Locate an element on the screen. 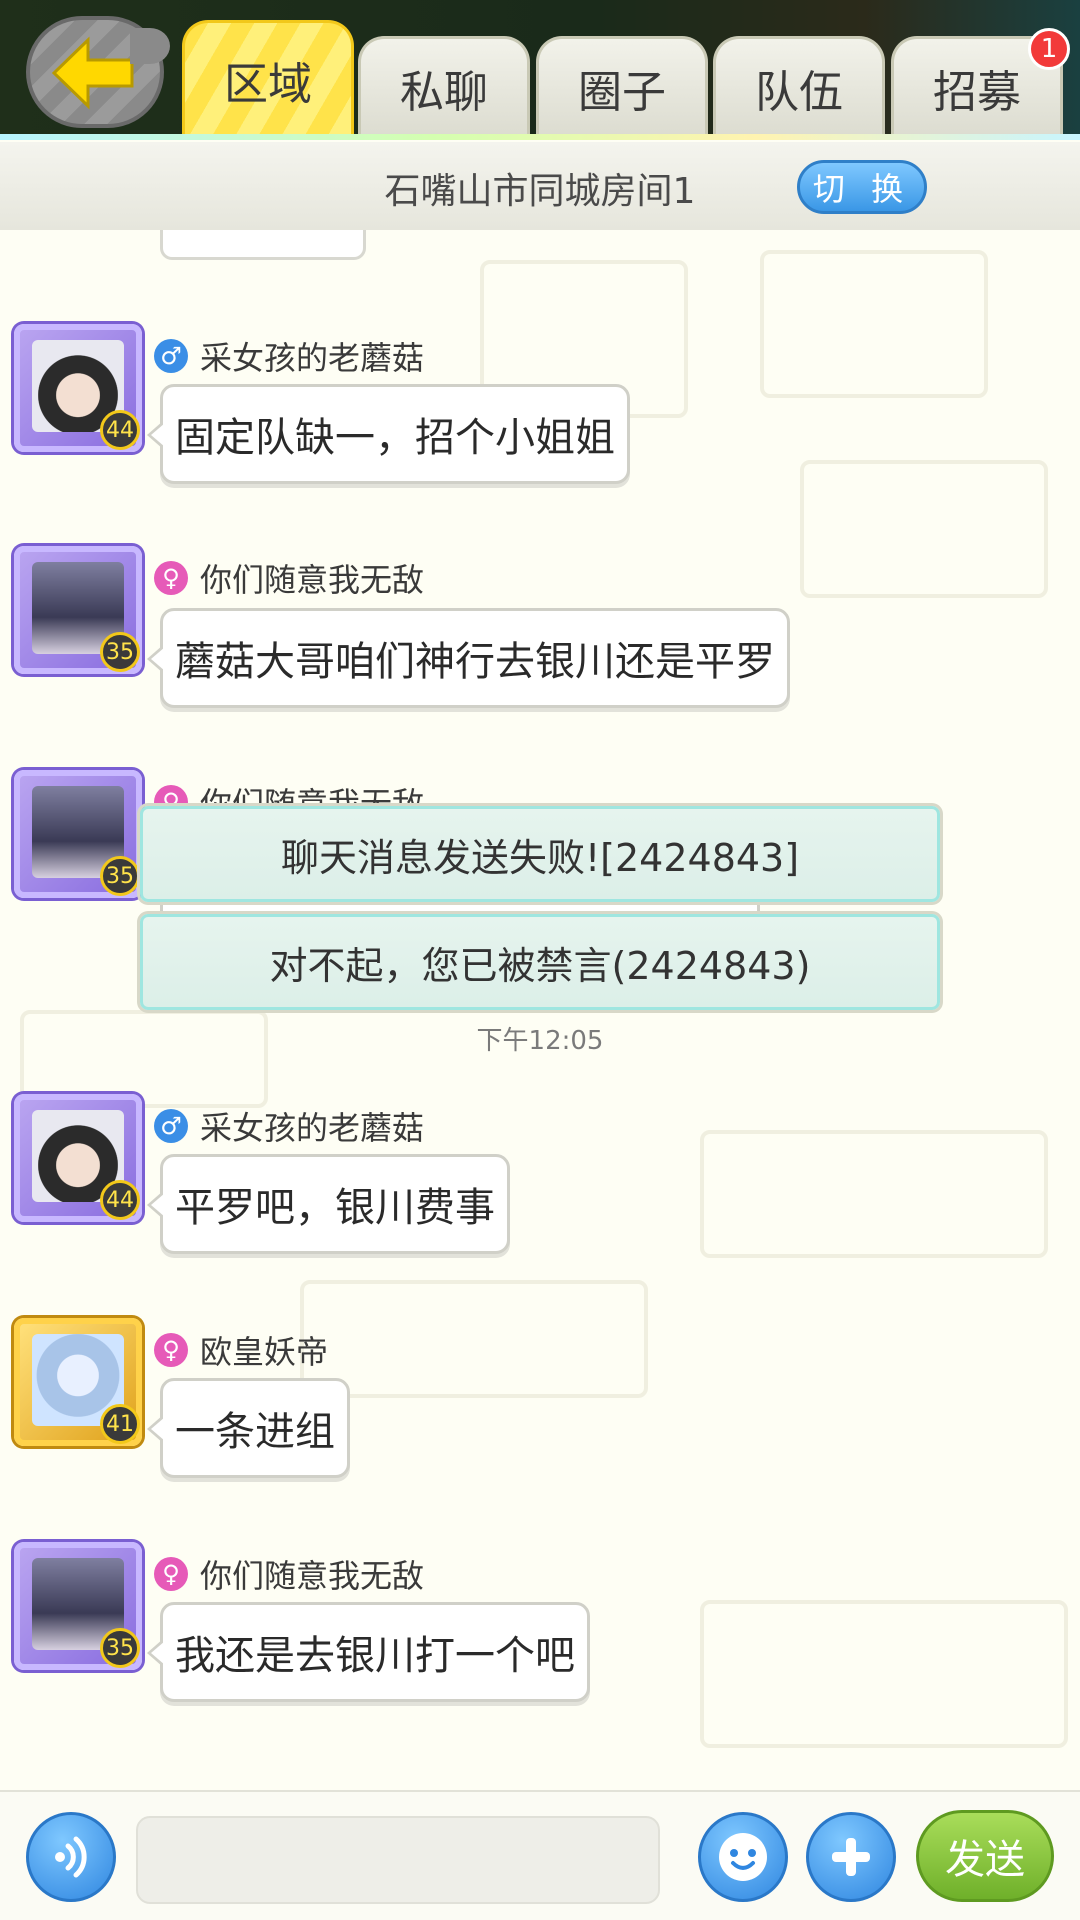  previous-message-bubble is located at coordinates (263, 245).